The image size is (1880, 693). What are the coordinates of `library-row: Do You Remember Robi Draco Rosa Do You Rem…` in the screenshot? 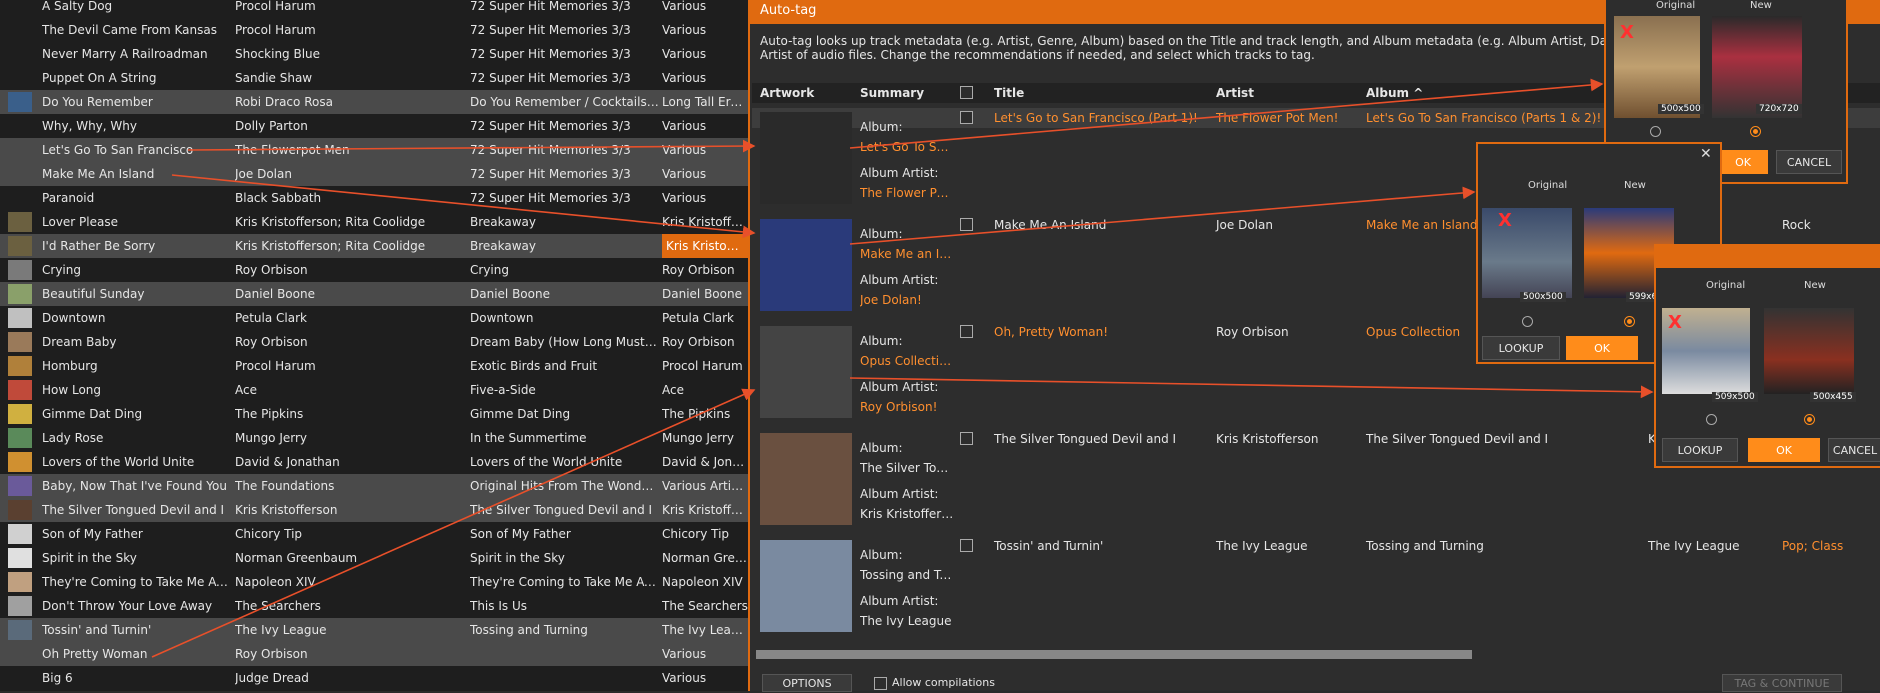 It's located at (374, 102).